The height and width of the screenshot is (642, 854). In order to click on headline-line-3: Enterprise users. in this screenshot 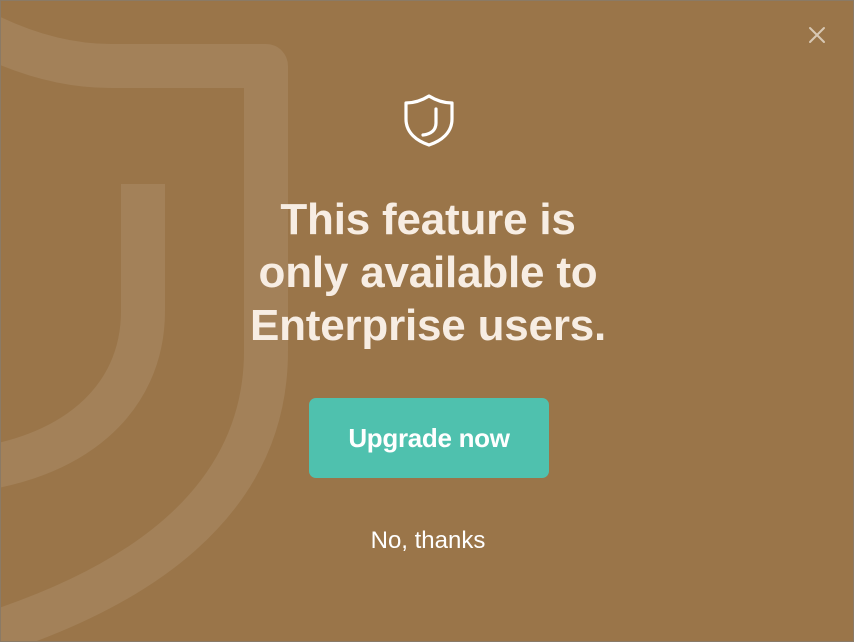, I will do `click(428, 325)`.